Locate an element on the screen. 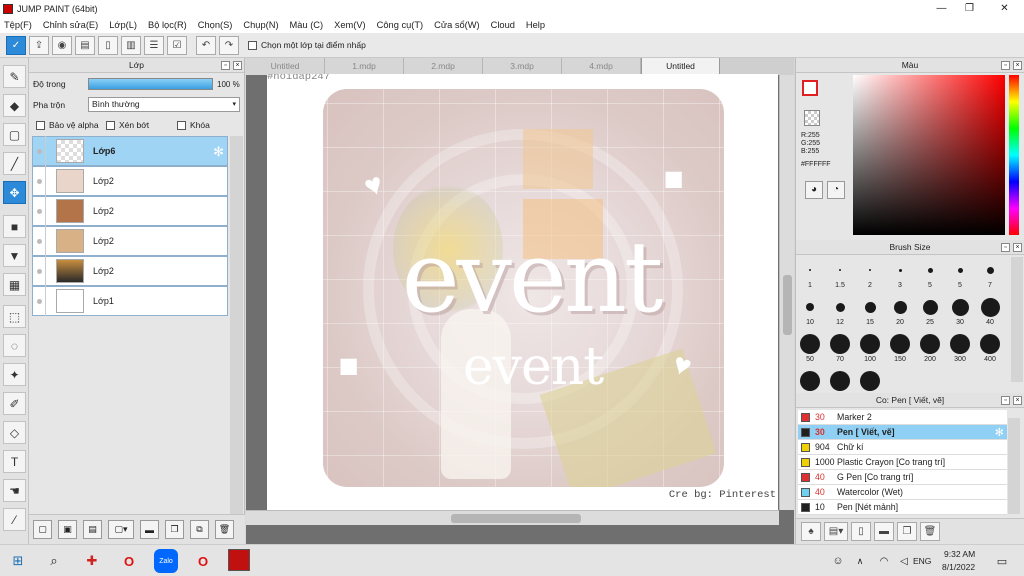 The image size is (1024, 576). menu-layer: Lớp(L) is located at coordinates (123, 25).